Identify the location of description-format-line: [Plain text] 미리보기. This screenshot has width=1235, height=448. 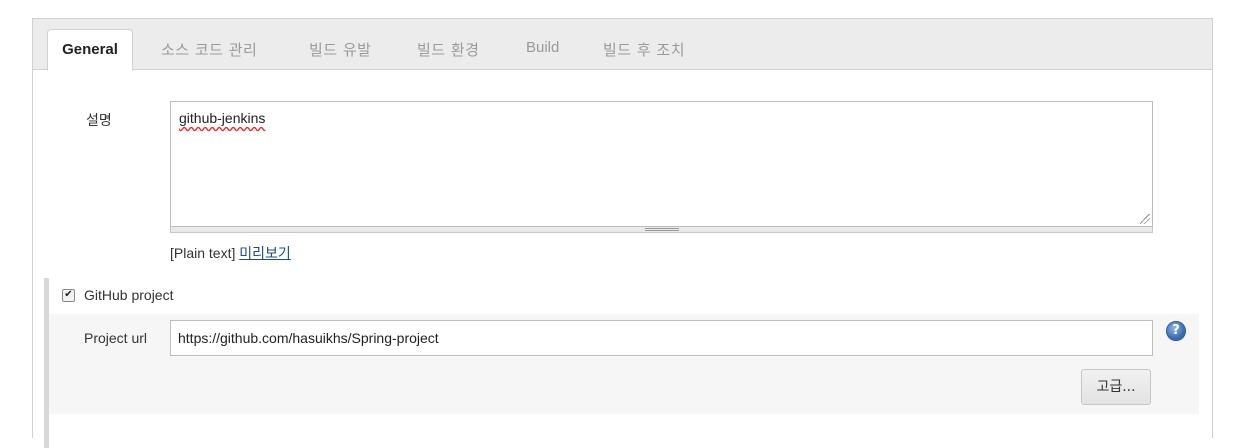
(230, 253).